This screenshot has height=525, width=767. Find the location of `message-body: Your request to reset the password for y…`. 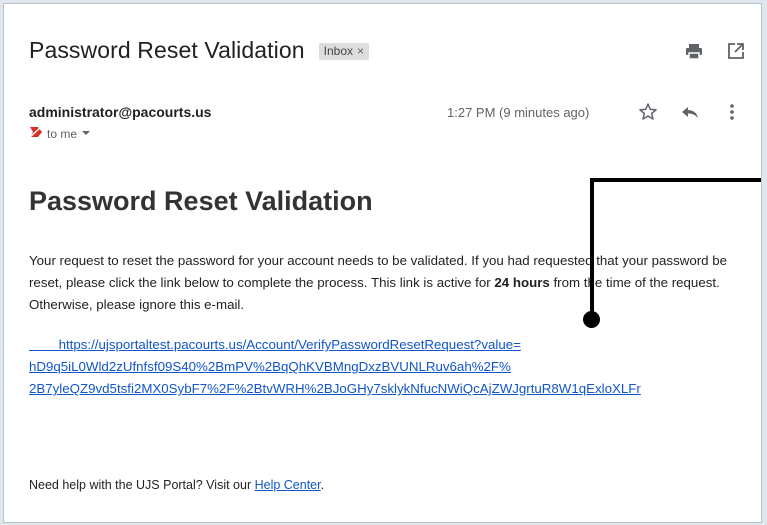

message-body: Your request to reset the password for y… is located at coordinates (394, 283).